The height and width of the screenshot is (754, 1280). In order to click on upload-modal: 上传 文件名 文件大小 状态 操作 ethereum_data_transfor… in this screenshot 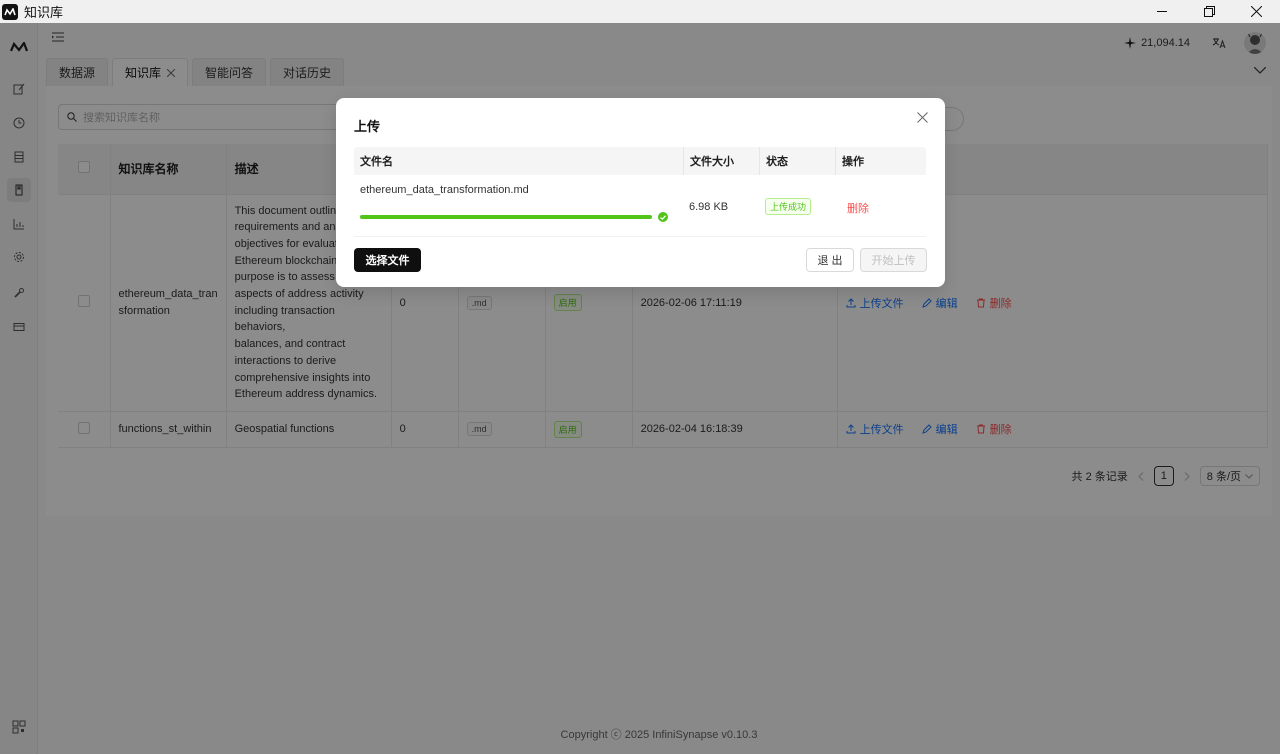, I will do `click(640, 192)`.